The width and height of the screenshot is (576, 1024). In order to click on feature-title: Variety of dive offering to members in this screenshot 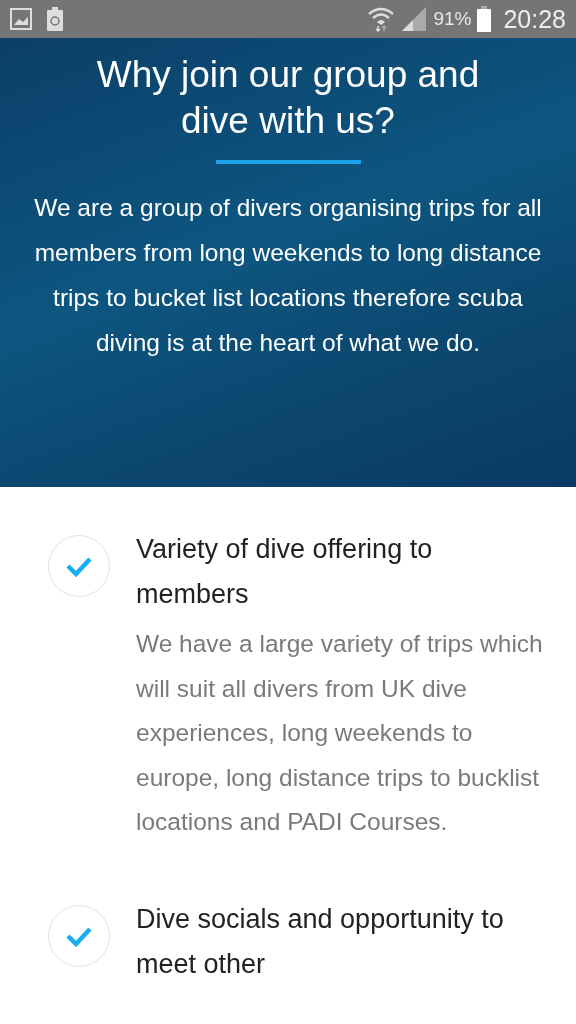, I will do `click(285, 572)`.